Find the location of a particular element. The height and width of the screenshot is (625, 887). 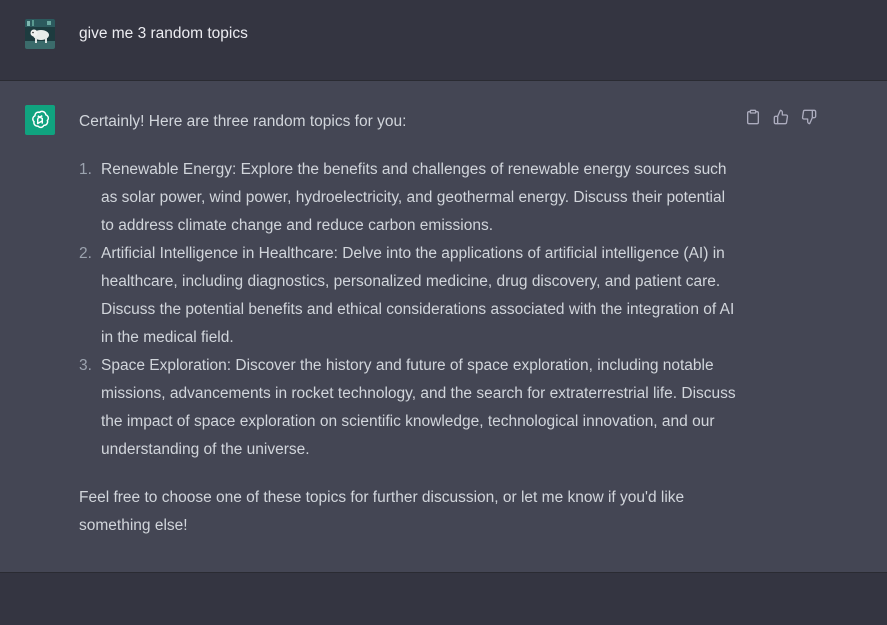

user-message-text: give me 3 random topics is located at coordinates (163, 33).